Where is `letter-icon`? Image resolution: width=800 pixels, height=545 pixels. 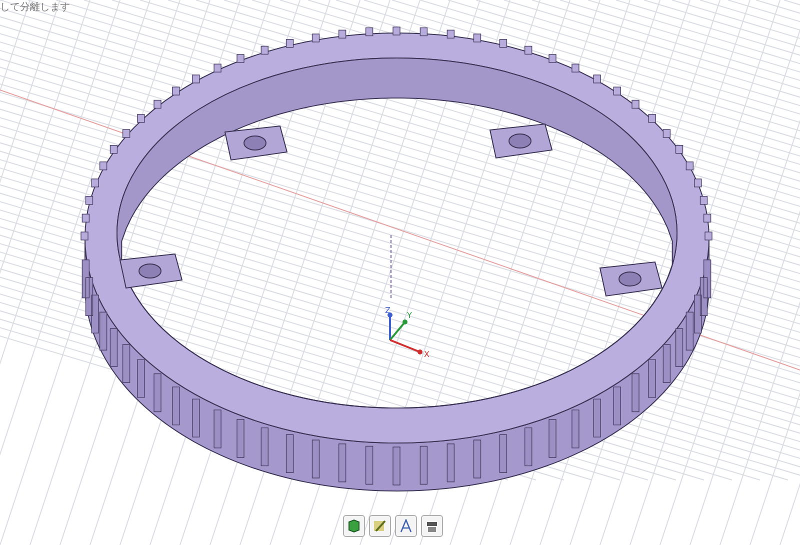 letter-icon is located at coordinates (406, 526).